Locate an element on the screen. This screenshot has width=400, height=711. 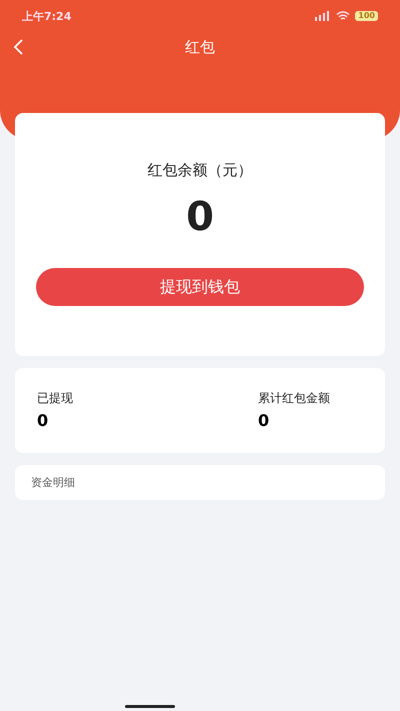
details-row: 资金明细 is located at coordinates (200, 482).